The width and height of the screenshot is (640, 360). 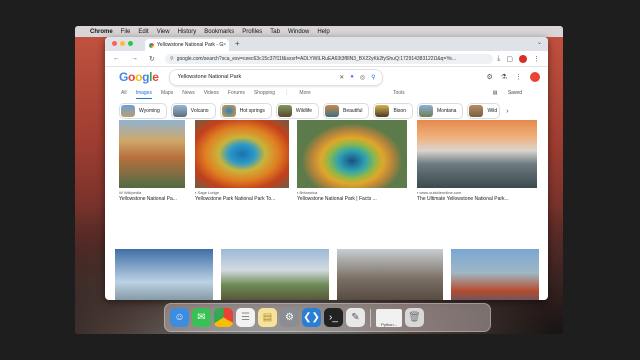 What do you see at coordinates (507, 111) in the screenshot?
I see `chips-next-chevron-icon: ›` at bounding box center [507, 111].